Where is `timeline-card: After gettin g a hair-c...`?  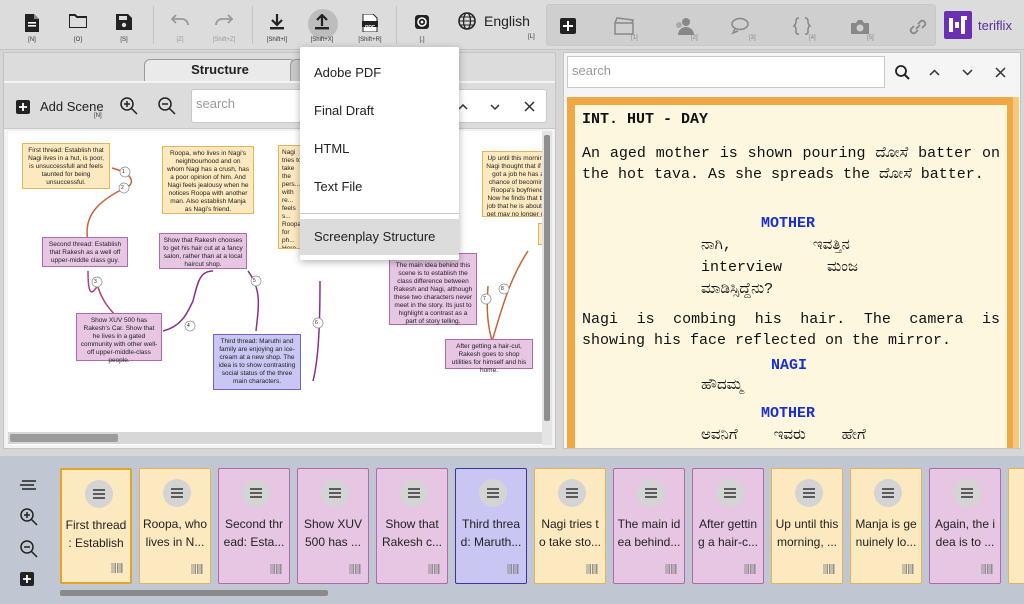
timeline-card: After gettin g a hair-c... is located at coordinates (728, 526).